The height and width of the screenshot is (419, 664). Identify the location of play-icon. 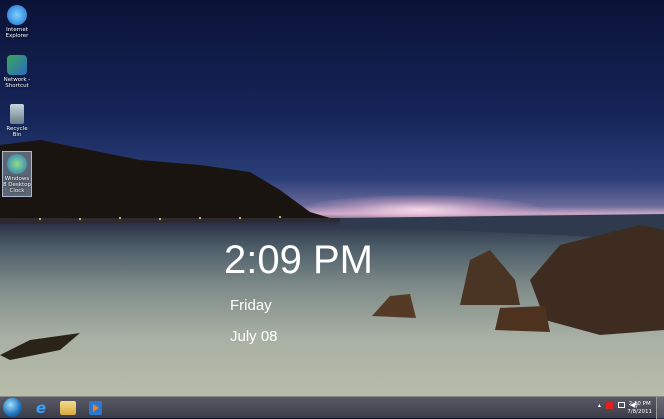
(96, 408).